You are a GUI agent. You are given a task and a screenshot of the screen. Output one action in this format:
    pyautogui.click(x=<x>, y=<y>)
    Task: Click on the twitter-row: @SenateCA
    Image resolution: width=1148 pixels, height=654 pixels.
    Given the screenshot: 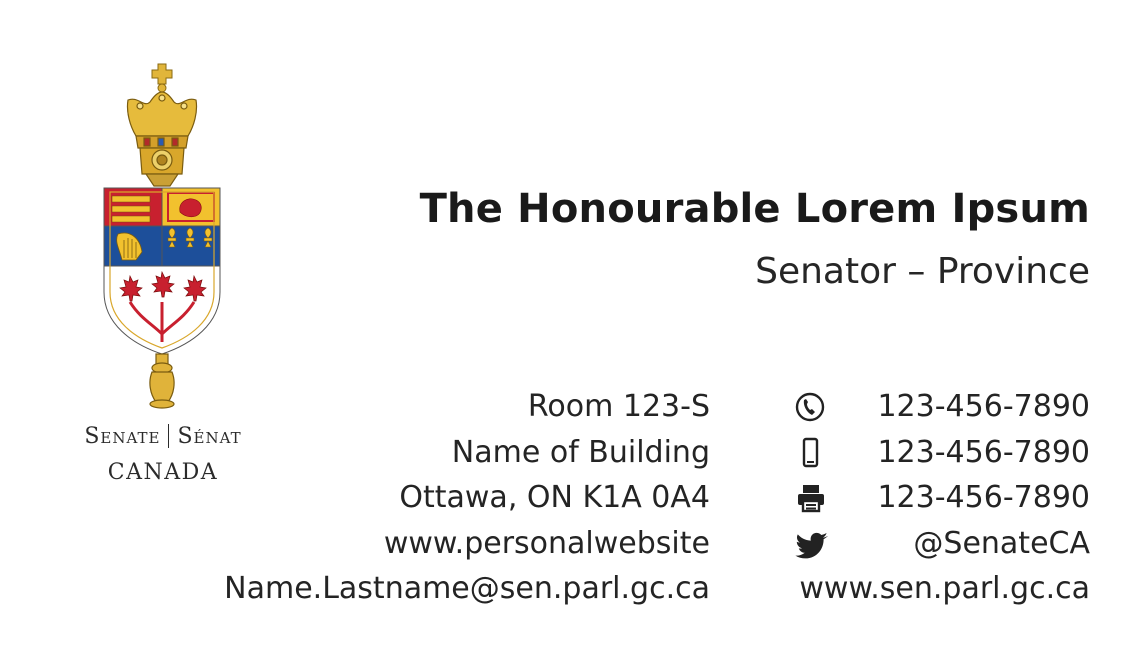 What is the action you would take?
    pyautogui.click(x=940, y=544)
    